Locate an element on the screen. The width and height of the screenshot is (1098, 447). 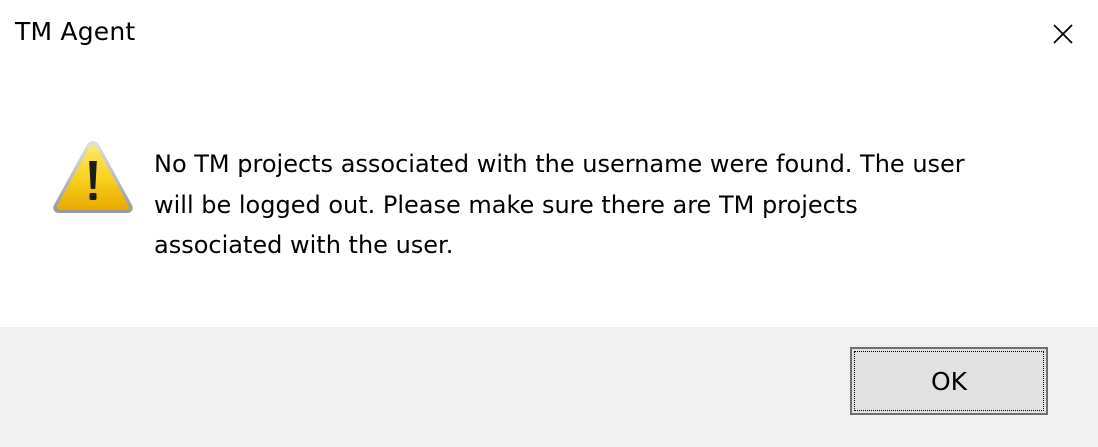
close-button is located at coordinates (1063, 34).